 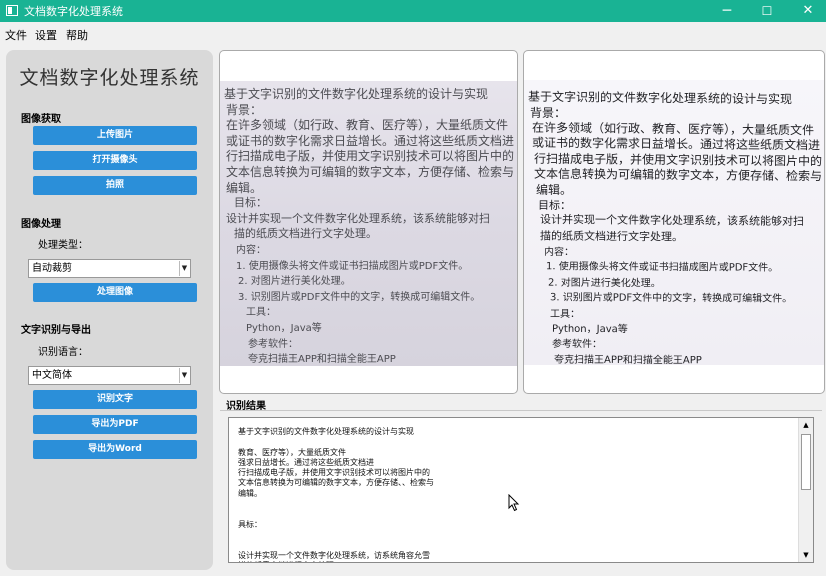 What do you see at coordinates (807, 11) in the screenshot?
I see `close-button: ✕` at bounding box center [807, 11].